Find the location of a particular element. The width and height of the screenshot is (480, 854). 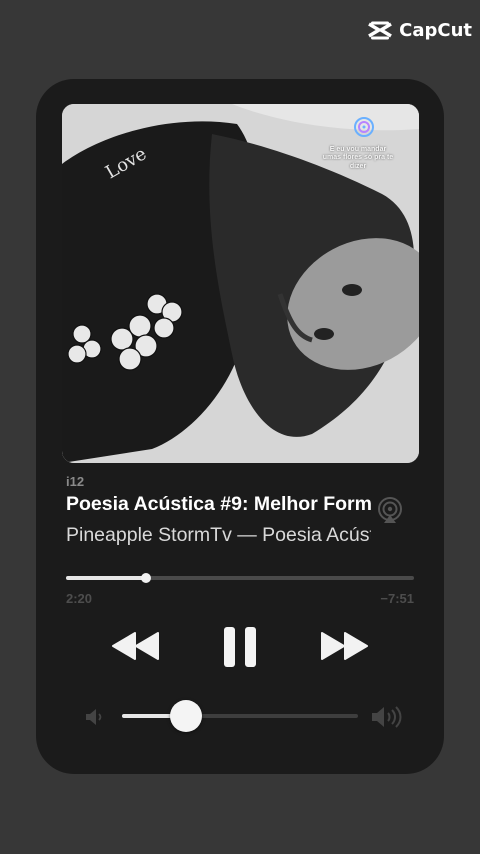

track-title: Poesia Acústica #9: Melhor Forma is located at coordinates (218, 504).